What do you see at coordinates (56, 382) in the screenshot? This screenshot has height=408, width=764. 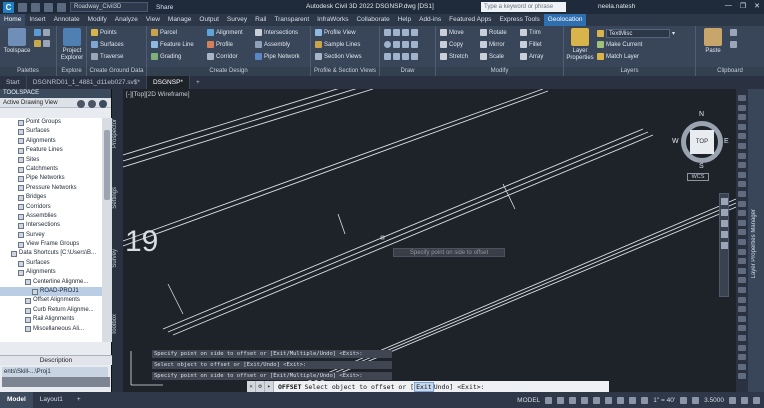 I see `description-scrollbar` at bounding box center [56, 382].